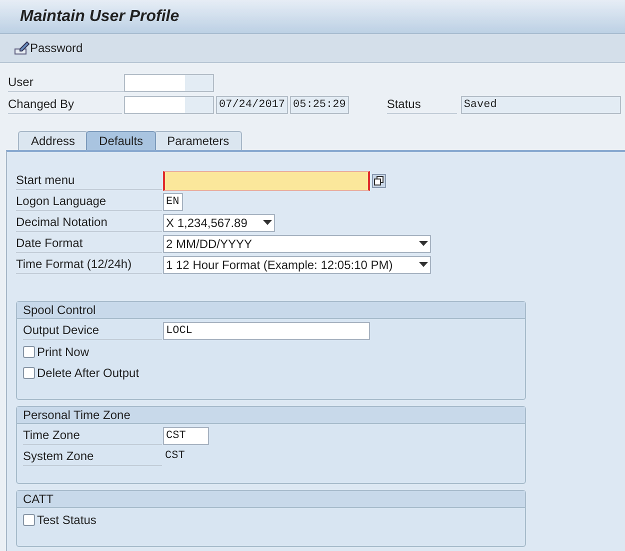 This screenshot has height=551, width=625. What do you see at coordinates (297, 265) in the screenshot?
I see `dropdown: 1 12 Hour Format (Example: 12:05:10 PM)` at bounding box center [297, 265].